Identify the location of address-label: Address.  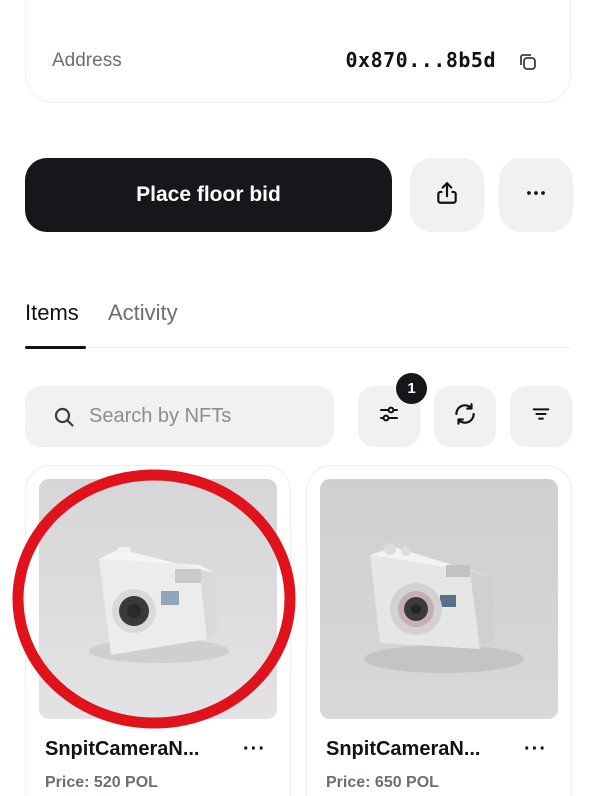
(87, 60).